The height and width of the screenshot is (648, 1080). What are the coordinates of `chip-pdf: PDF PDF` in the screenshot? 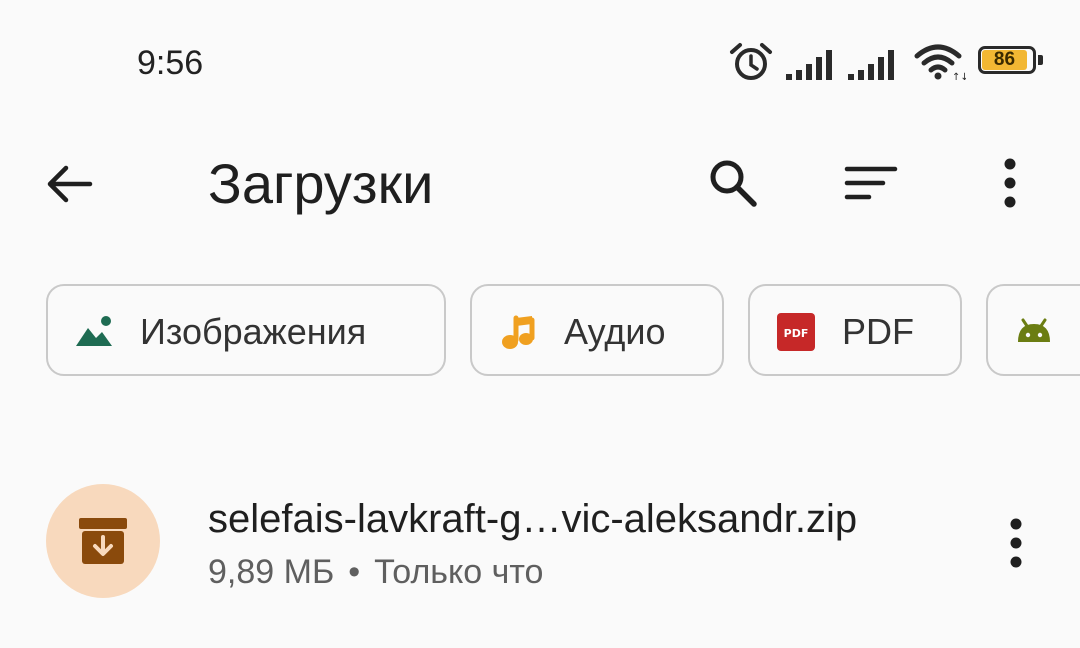 It's located at (855, 330).